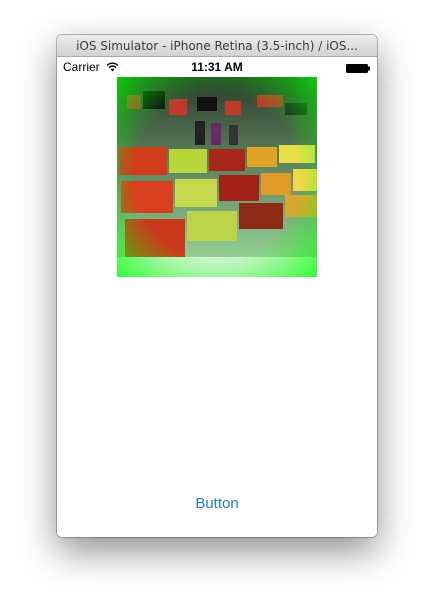 The image size is (434, 616). I want to click on status-time: 11:31 AM, so click(217, 67).